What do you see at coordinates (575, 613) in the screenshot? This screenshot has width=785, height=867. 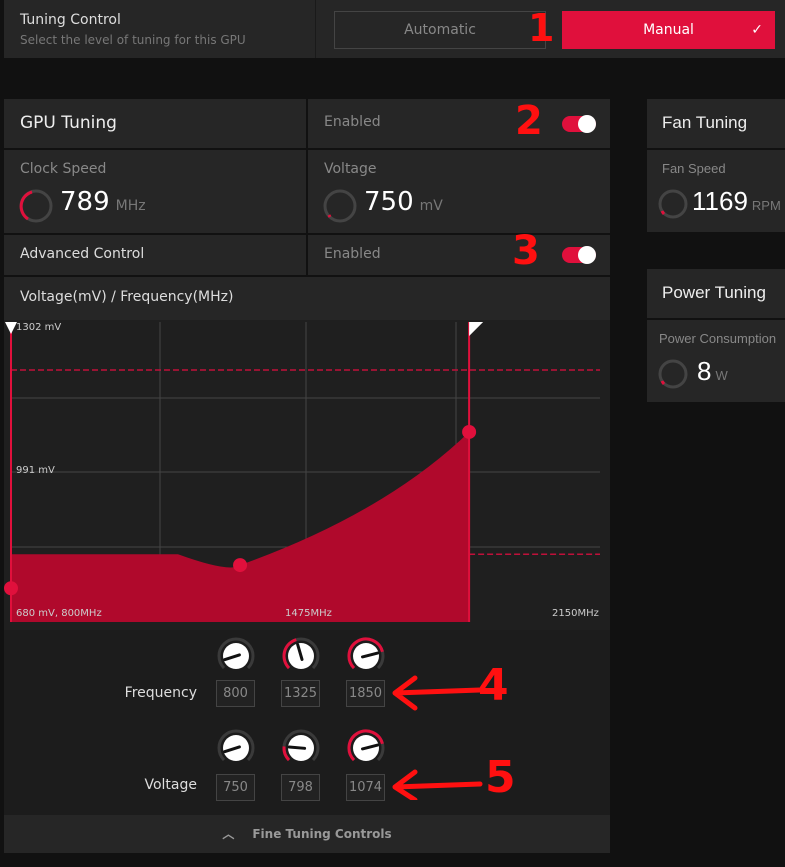 I see `x-tick-label: 2150MHz` at bounding box center [575, 613].